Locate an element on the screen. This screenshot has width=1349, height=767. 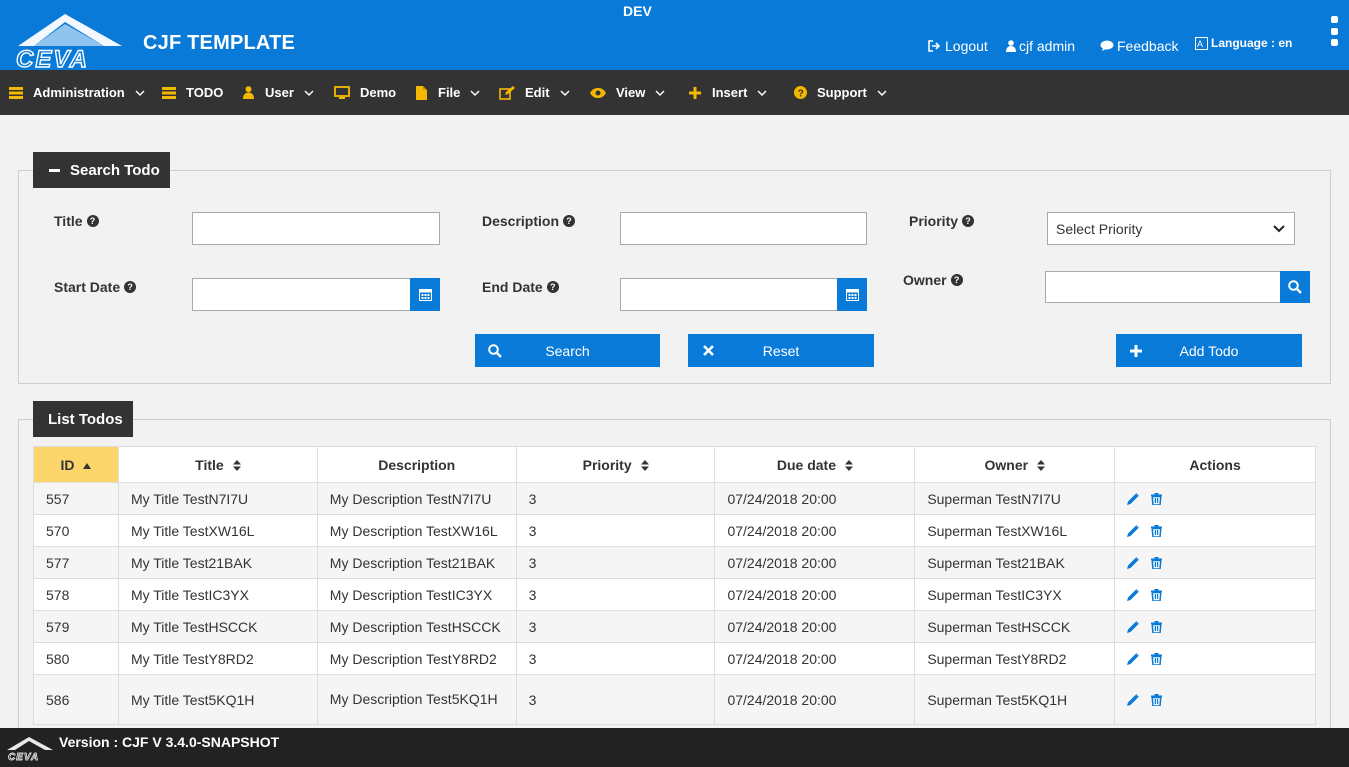
add-todo-button-label: Add Todo is located at coordinates (1209, 350).